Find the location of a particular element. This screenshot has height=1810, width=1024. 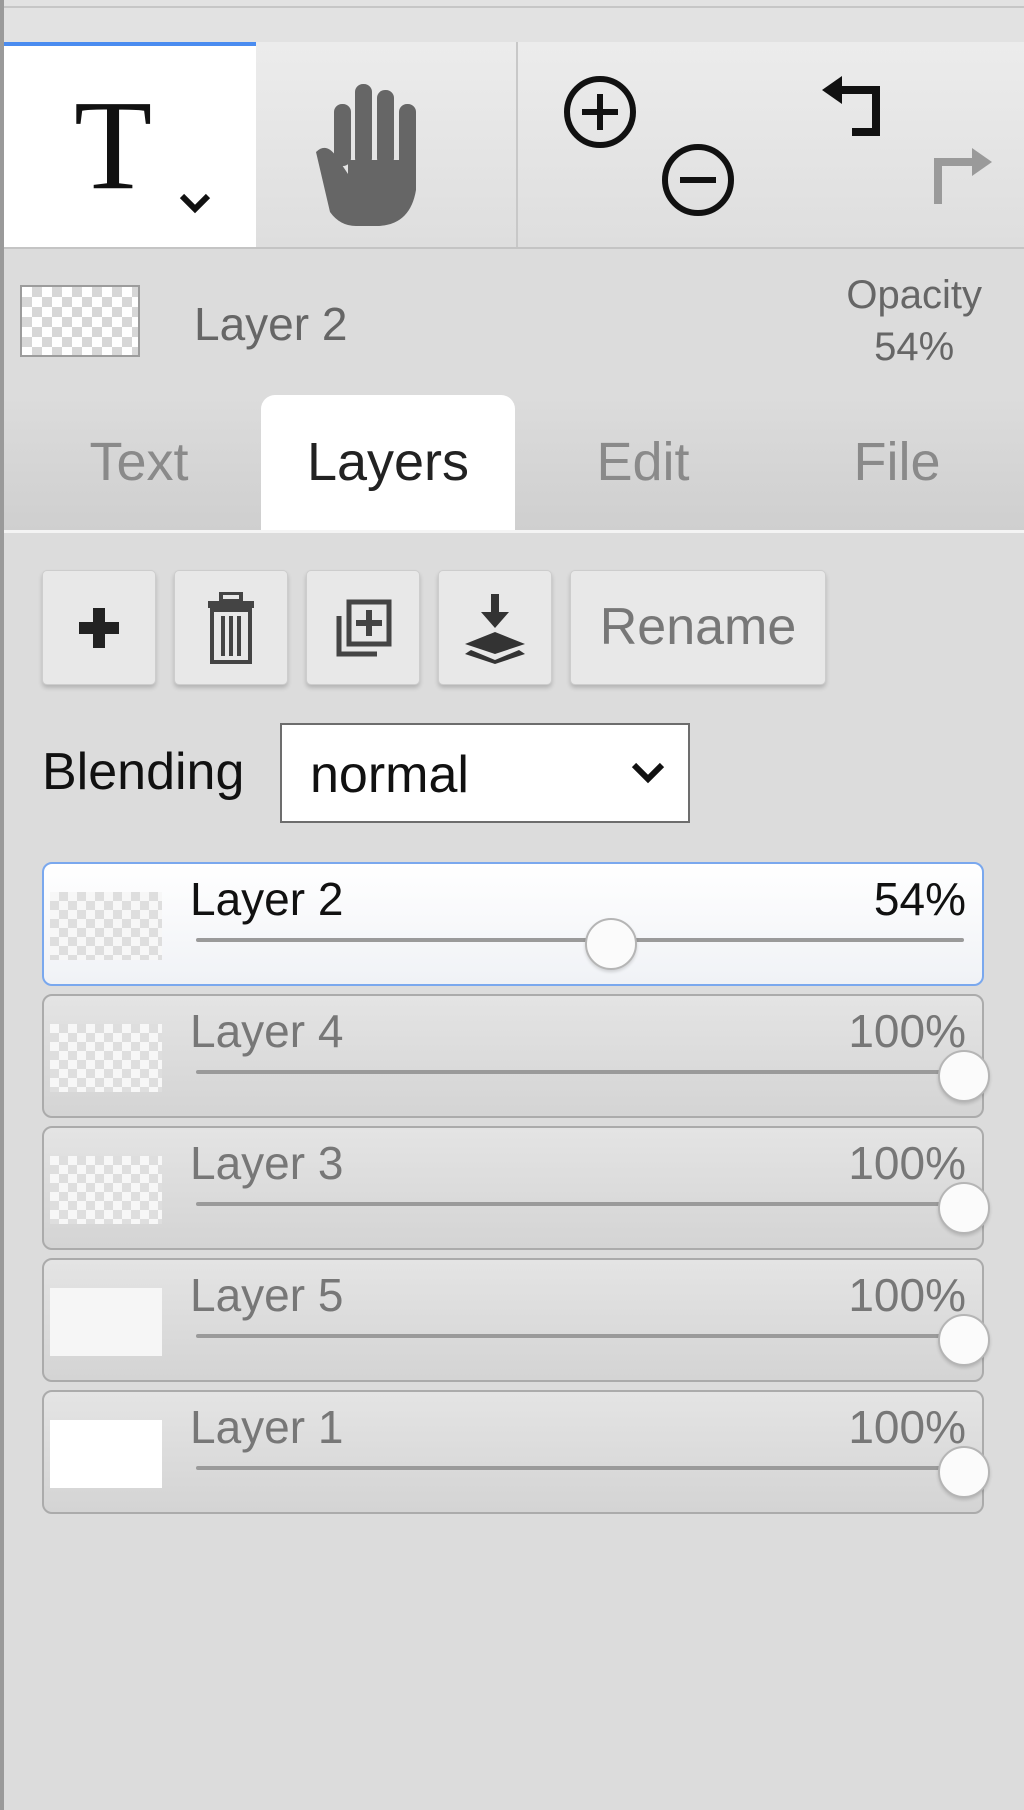

layer-name: Layer 4 is located at coordinates (267, 1031).